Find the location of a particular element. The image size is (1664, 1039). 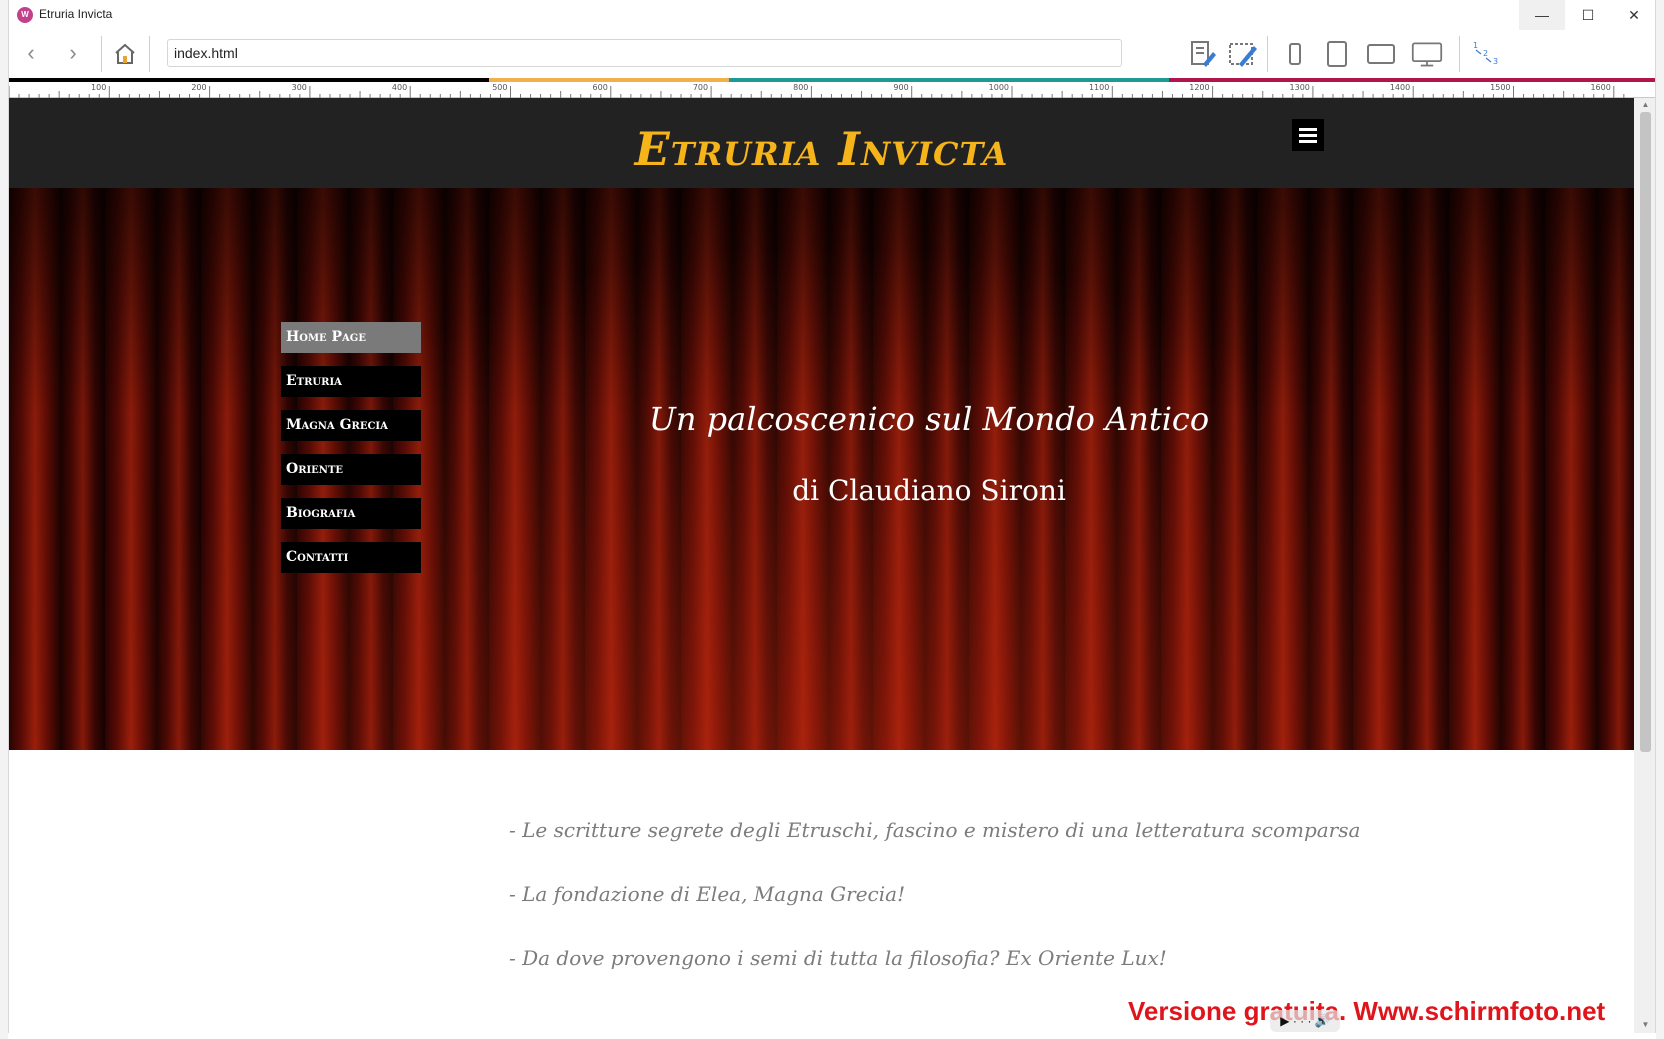

edit-page-icon is located at coordinates (1203, 54).